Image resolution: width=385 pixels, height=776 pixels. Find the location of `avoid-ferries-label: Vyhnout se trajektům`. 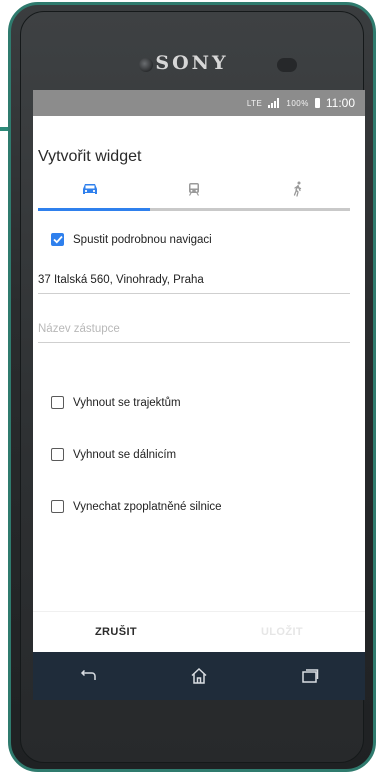

avoid-ferries-label: Vyhnout se trajektům is located at coordinates (127, 402).